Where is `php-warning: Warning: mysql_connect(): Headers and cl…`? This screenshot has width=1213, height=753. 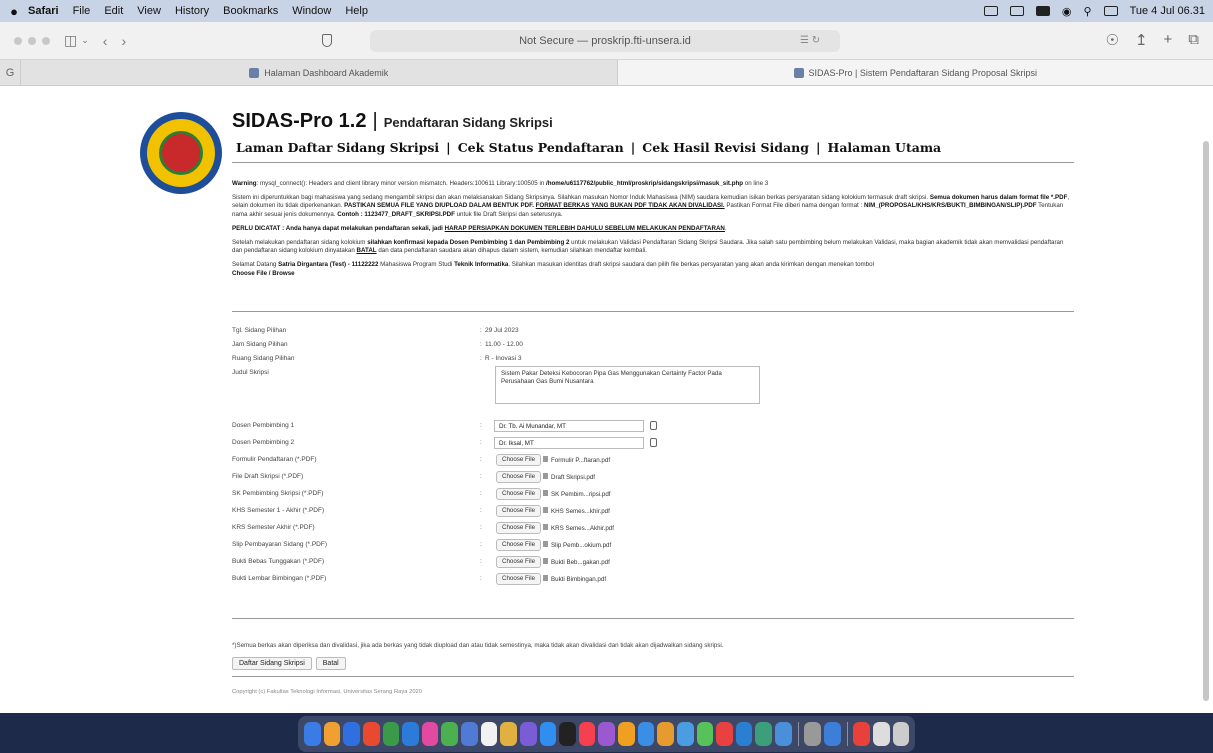 php-warning: Warning: mysql_connect(): Headers and cl… is located at coordinates (500, 183).